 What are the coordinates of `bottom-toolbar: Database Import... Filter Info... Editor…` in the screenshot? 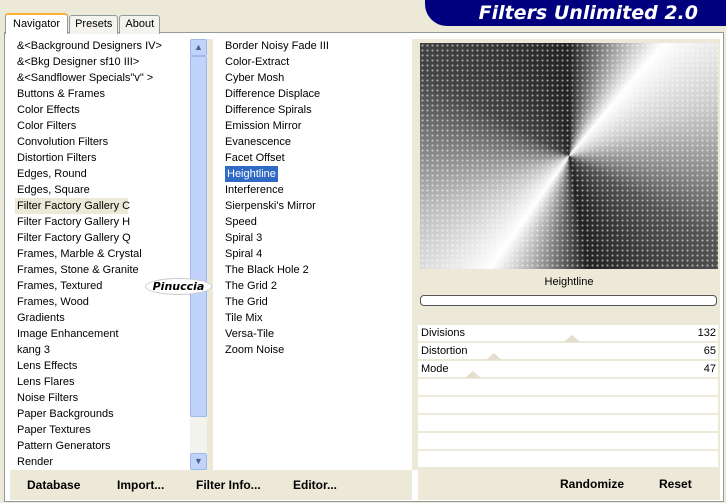 It's located at (211, 485).